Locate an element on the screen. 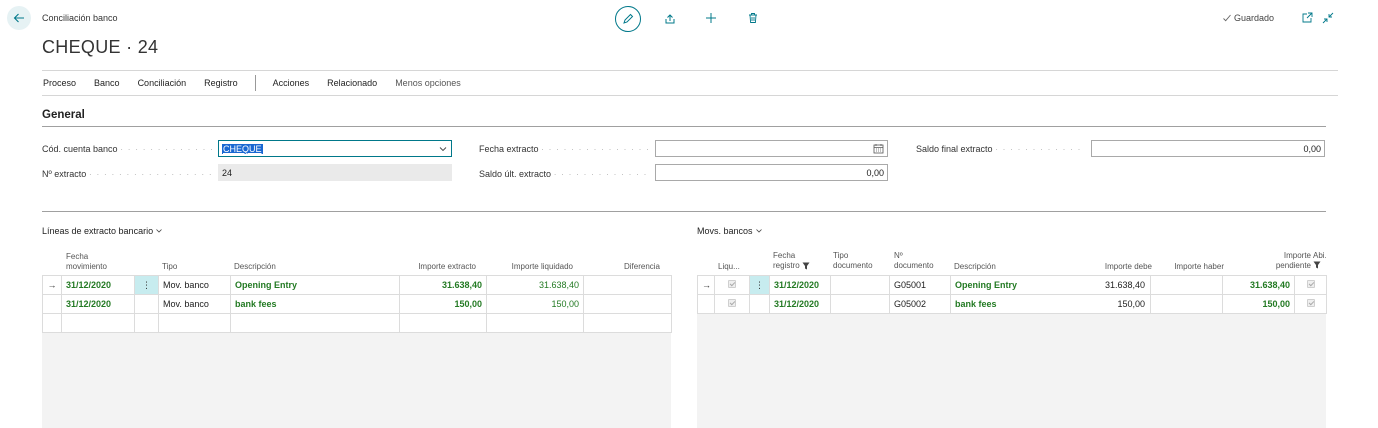 This screenshot has width=1378, height=428. collapse-button is located at coordinates (1328, 18).